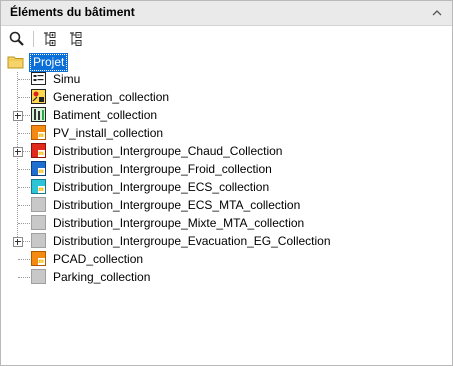 This screenshot has width=453, height=366. Describe the element at coordinates (17, 39) in the screenshot. I see `search-icon` at that location.